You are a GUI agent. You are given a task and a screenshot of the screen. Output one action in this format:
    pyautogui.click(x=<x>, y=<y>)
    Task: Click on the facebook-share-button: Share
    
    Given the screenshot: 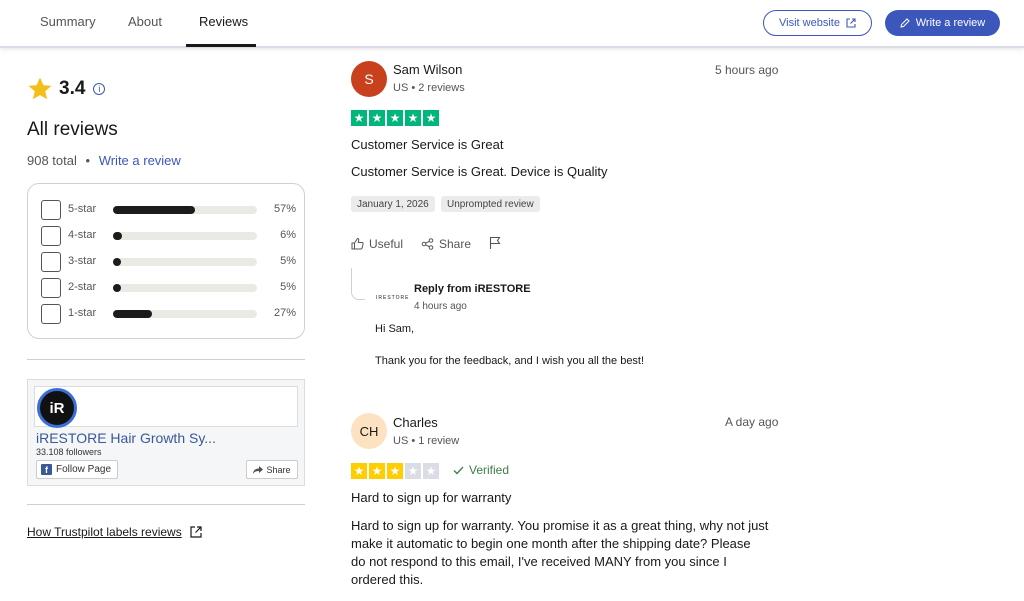 What is the action you would take?
    pyautogui.click(x=272, y=469)
    